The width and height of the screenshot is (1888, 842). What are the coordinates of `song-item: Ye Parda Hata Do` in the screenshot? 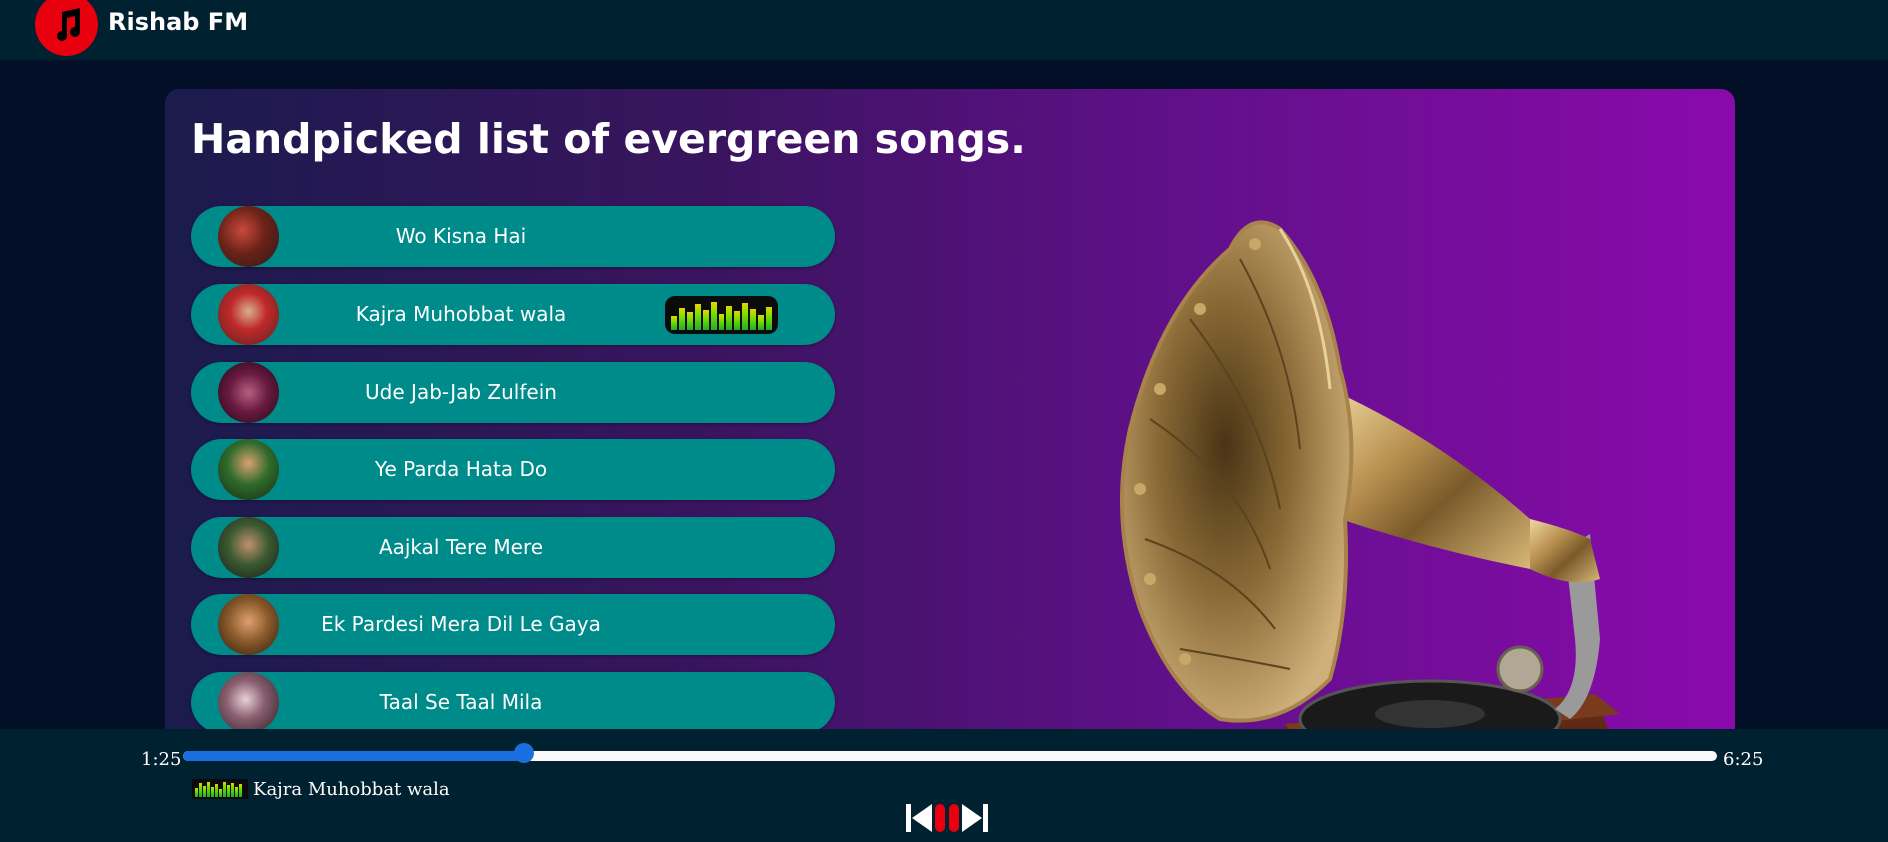 It's located at (513, 469).